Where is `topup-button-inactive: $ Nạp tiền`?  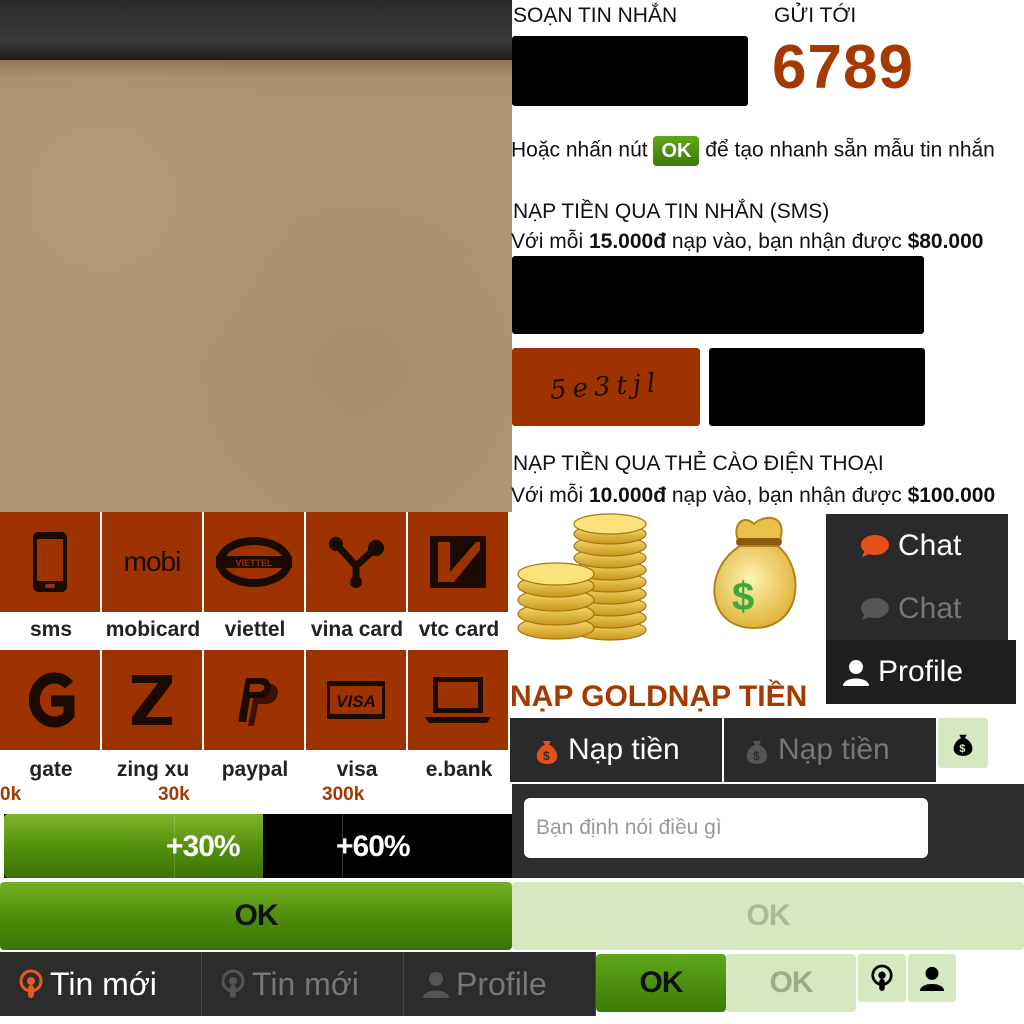 topup-button-inactive: $ Nạp tiền is located at coordinates (830, 750).